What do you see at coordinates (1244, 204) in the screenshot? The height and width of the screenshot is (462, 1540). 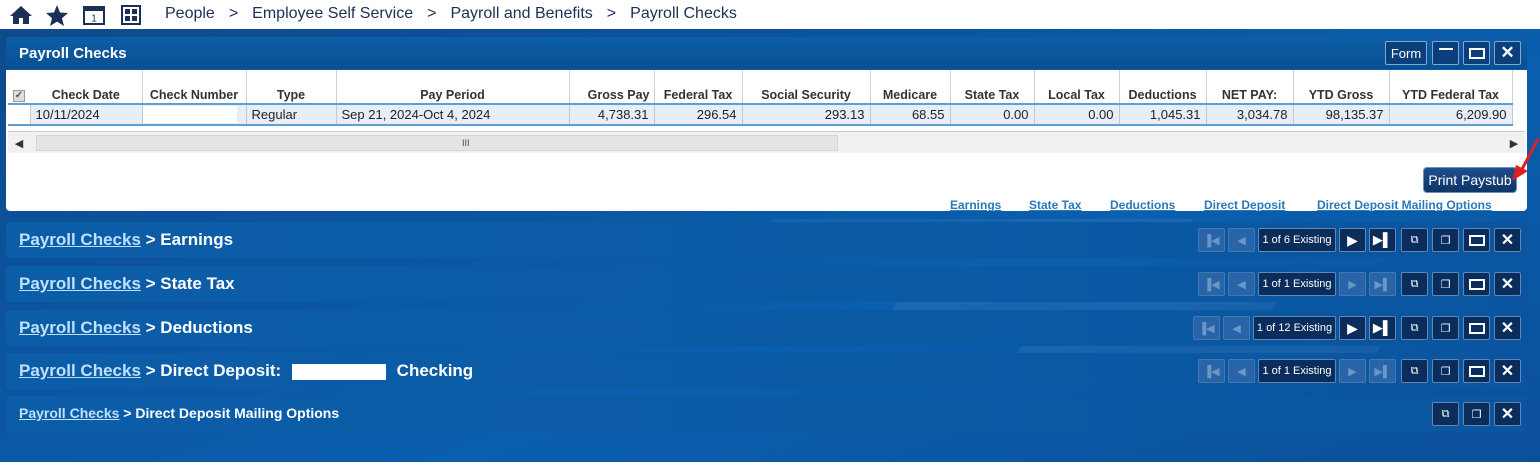 I see `direct-deposit-link: Direct Deposit` at bounding box center [1244, 204].